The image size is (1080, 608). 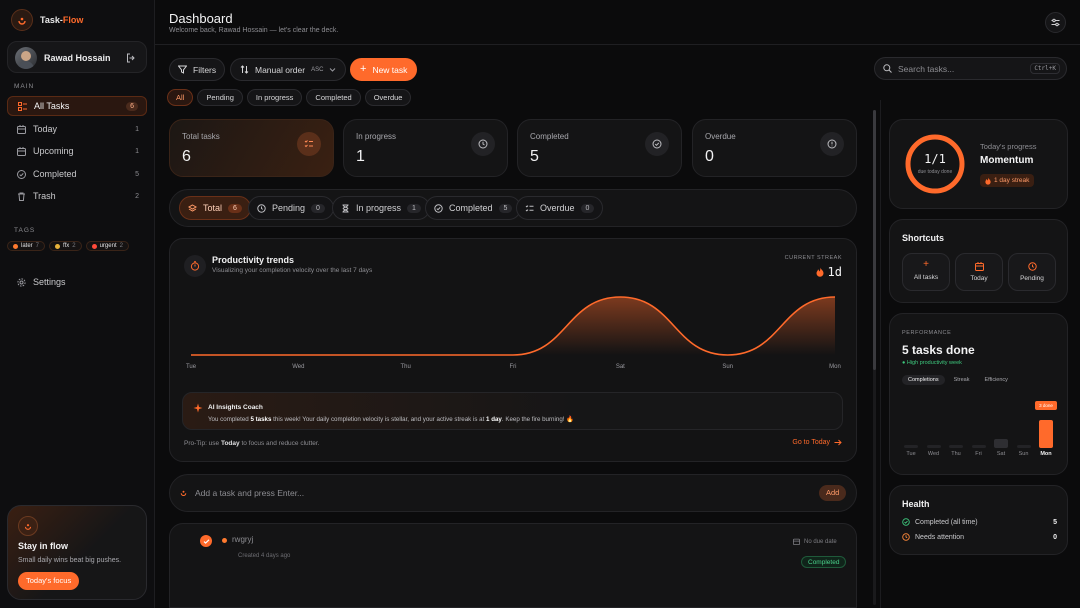 What do you see at coordinates (906, 522) in the screenshot?
I see `check-circle-icon` at bounding box center [906, 522].